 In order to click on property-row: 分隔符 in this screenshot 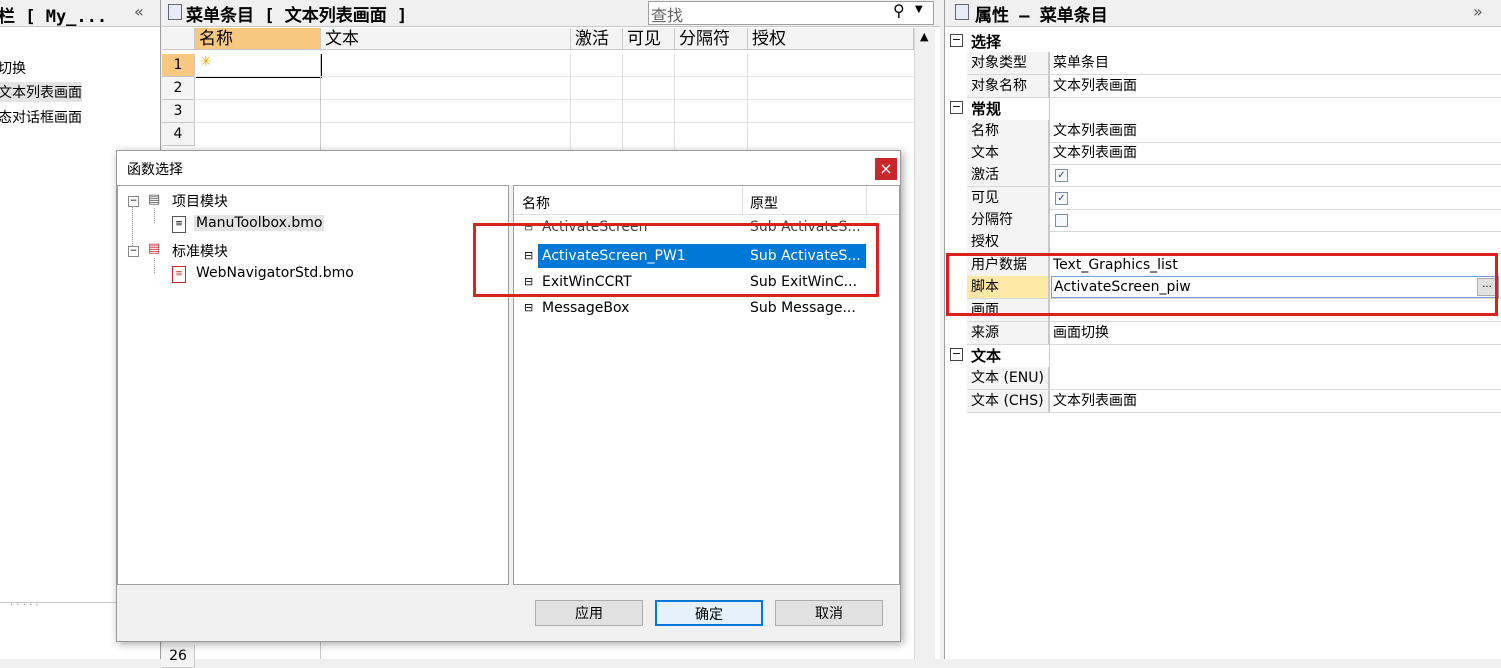, I will do `click(1234, 220)`.